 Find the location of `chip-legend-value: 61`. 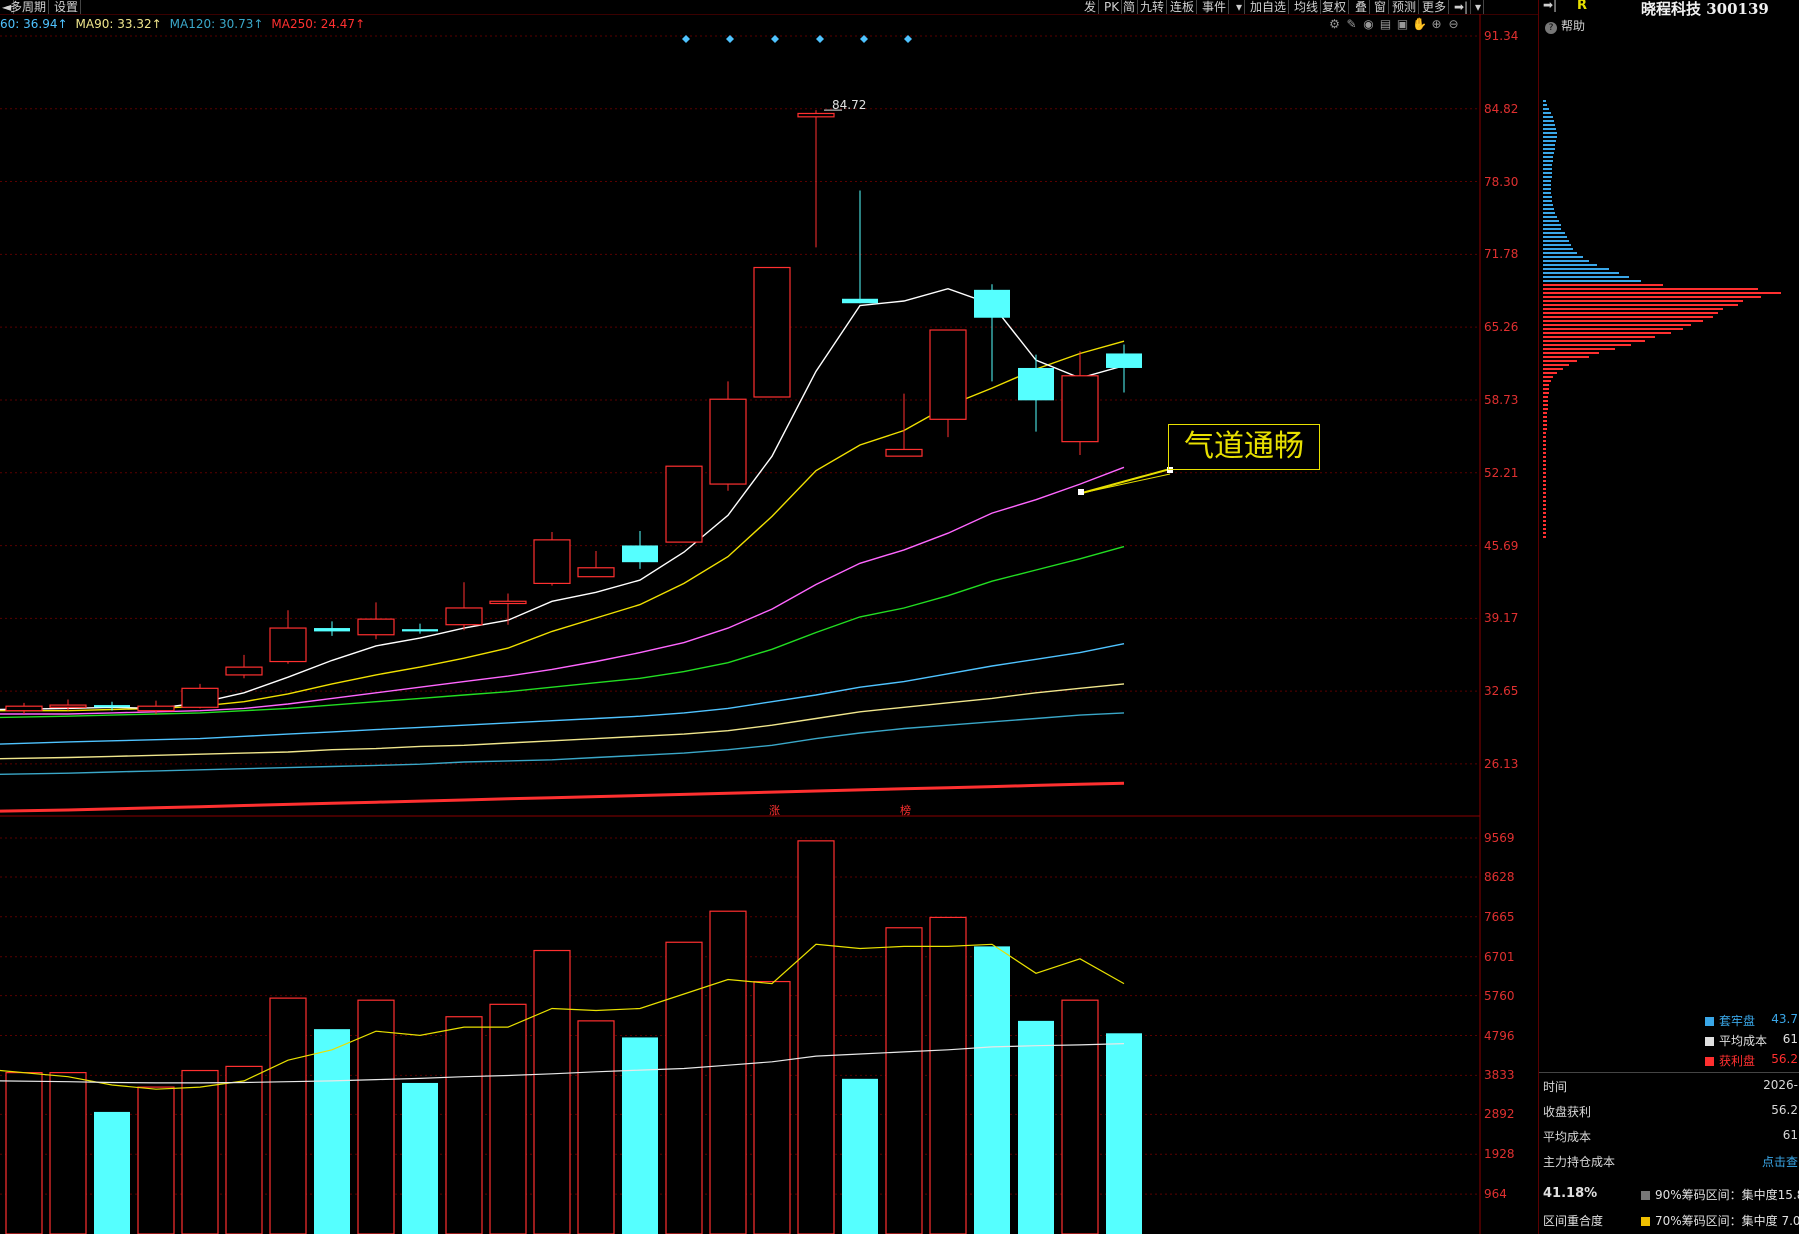

chip-legend-value: 61 is located at coordinates (1790, 1039).